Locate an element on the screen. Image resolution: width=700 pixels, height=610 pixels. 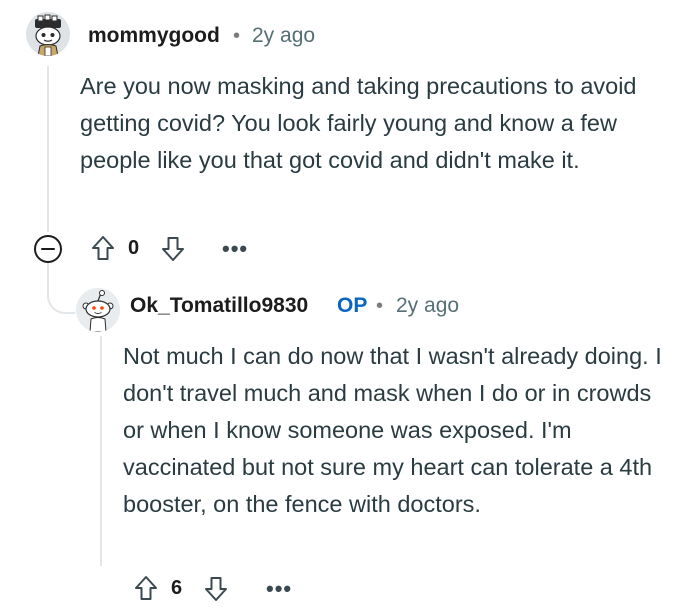
vote-count: 0 is located at coordinates (134, 248).